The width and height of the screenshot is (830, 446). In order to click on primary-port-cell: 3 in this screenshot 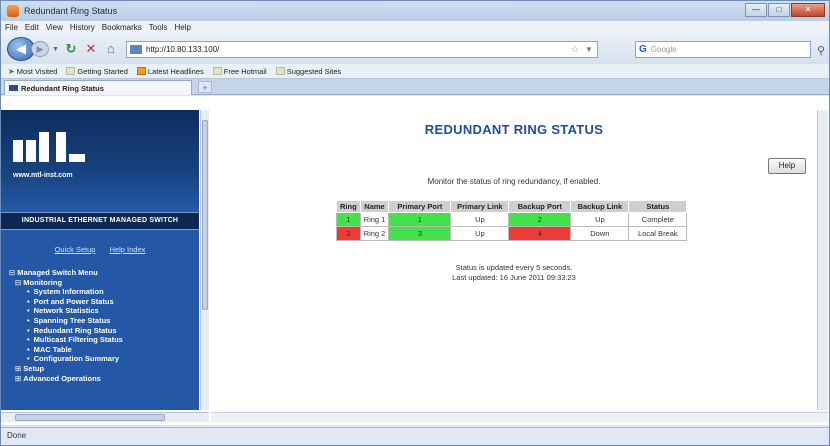, I will do `click(420, 233)`.